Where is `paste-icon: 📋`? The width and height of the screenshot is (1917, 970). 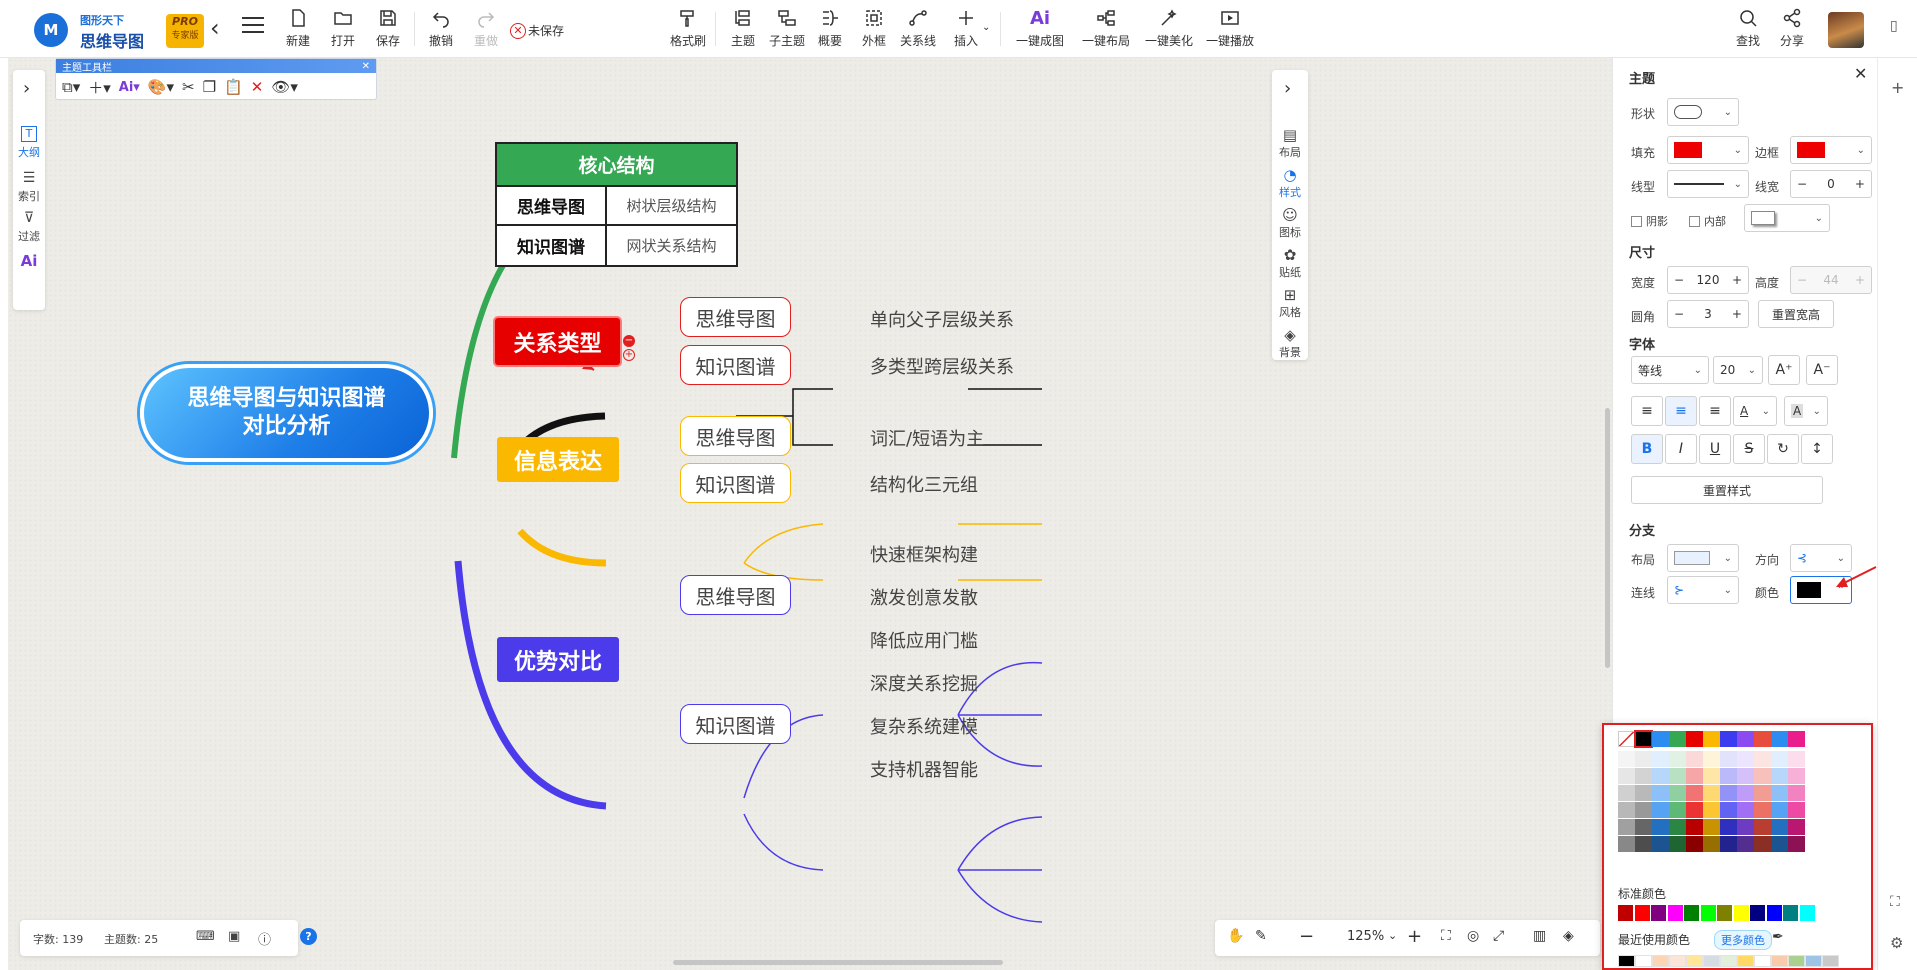
paste-icon: 📋 is located at coordinates (233, 87).